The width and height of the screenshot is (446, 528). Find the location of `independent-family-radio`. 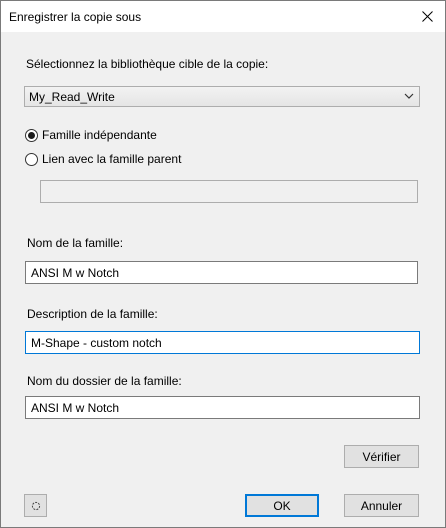

independent-family-radio is located at coordinates (31, 135).